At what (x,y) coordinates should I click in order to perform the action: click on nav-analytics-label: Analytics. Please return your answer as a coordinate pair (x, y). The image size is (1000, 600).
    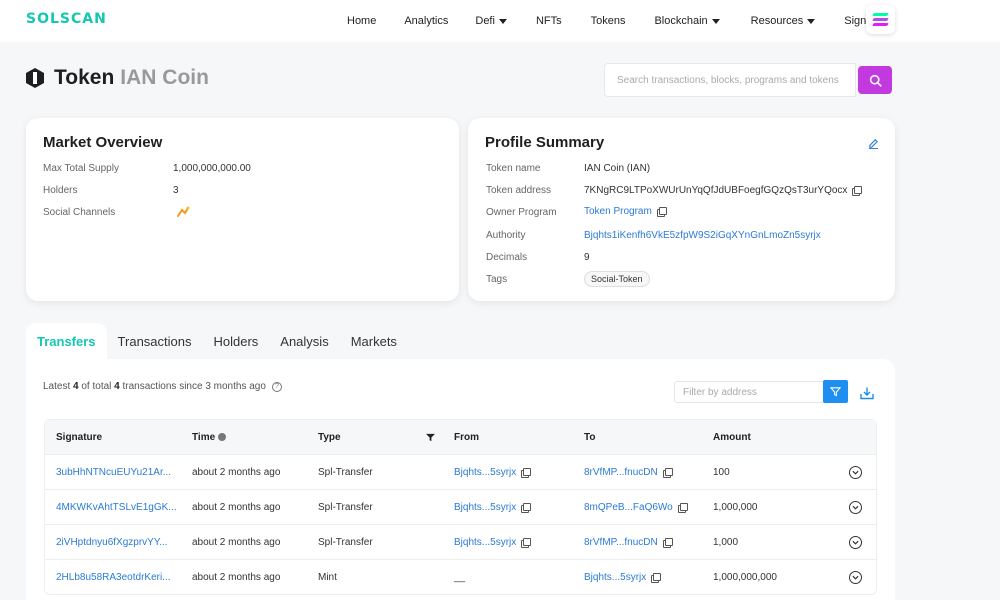
    Looking at the image, I should click on (426, 21).